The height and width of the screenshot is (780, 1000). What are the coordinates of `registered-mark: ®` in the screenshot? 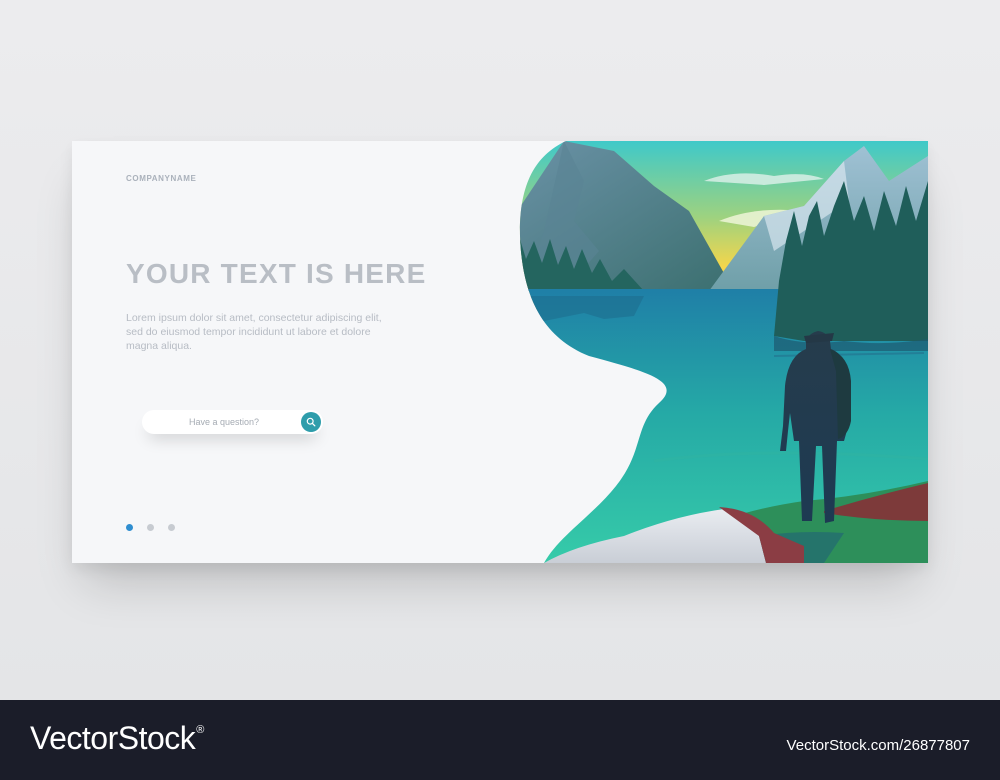 It's located at (200, 730).